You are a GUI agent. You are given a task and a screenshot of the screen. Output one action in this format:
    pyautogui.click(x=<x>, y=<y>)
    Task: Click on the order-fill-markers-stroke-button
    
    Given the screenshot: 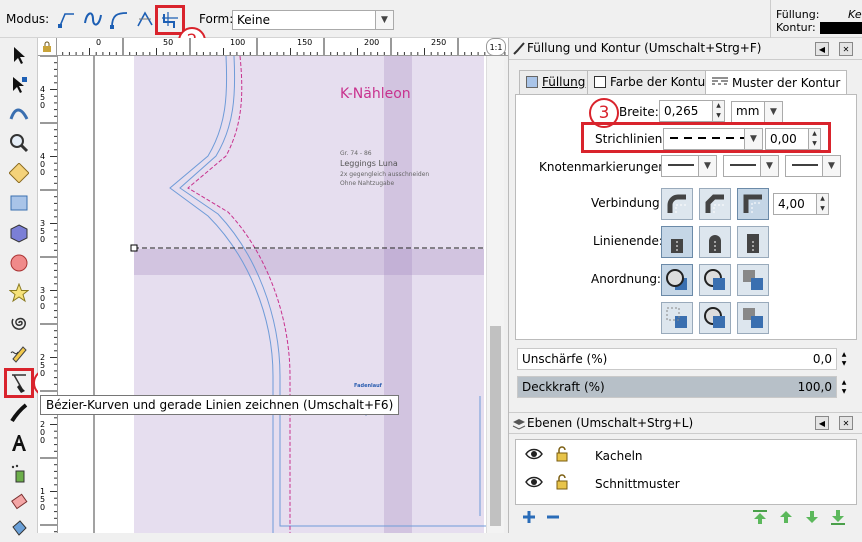 What is the action you would take?
    pyautogui.click(x=753, y=280)
    